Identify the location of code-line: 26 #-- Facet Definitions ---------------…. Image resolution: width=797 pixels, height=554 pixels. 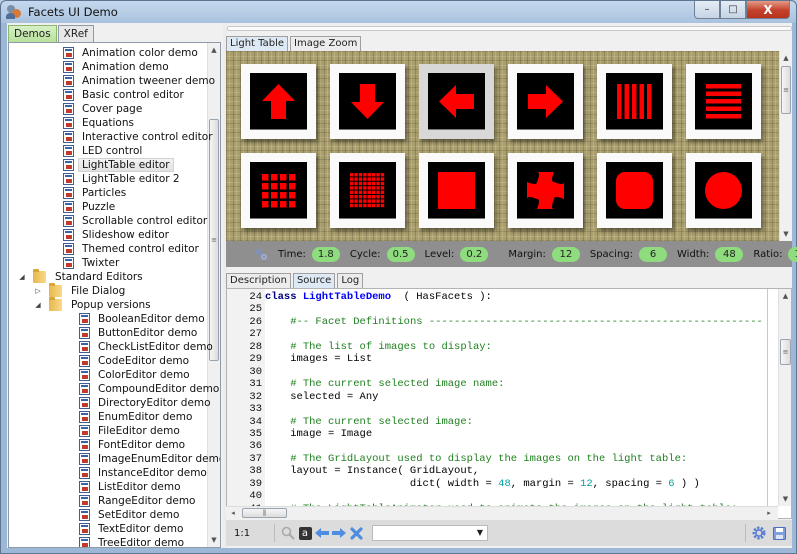
(507, 322).